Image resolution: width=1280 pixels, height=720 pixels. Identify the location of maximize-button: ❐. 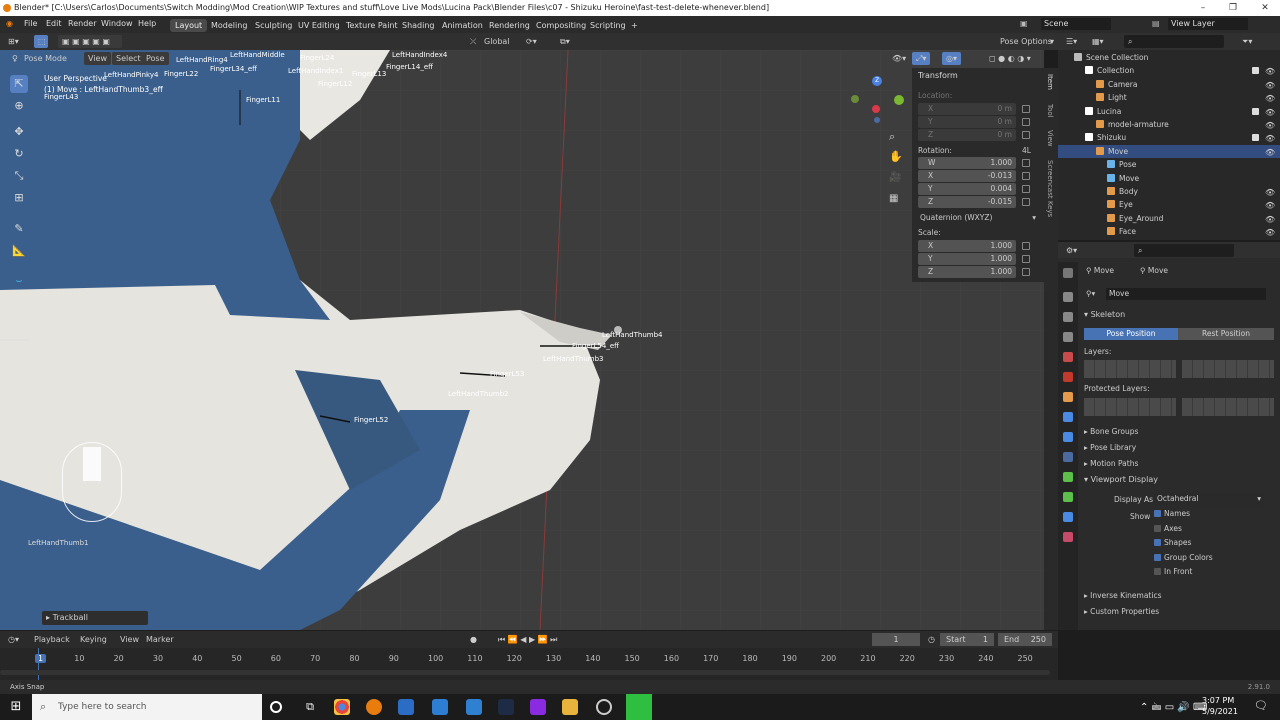
(1233, 8).